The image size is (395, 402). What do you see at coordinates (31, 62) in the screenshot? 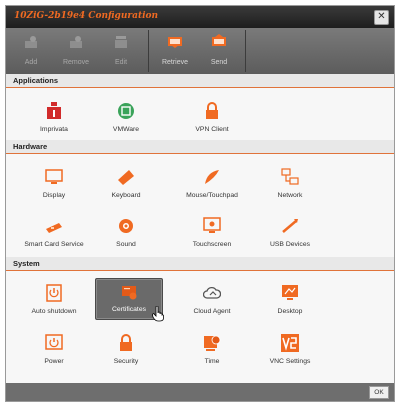
I see `add-label: Add` at bounding box center [31, 62].